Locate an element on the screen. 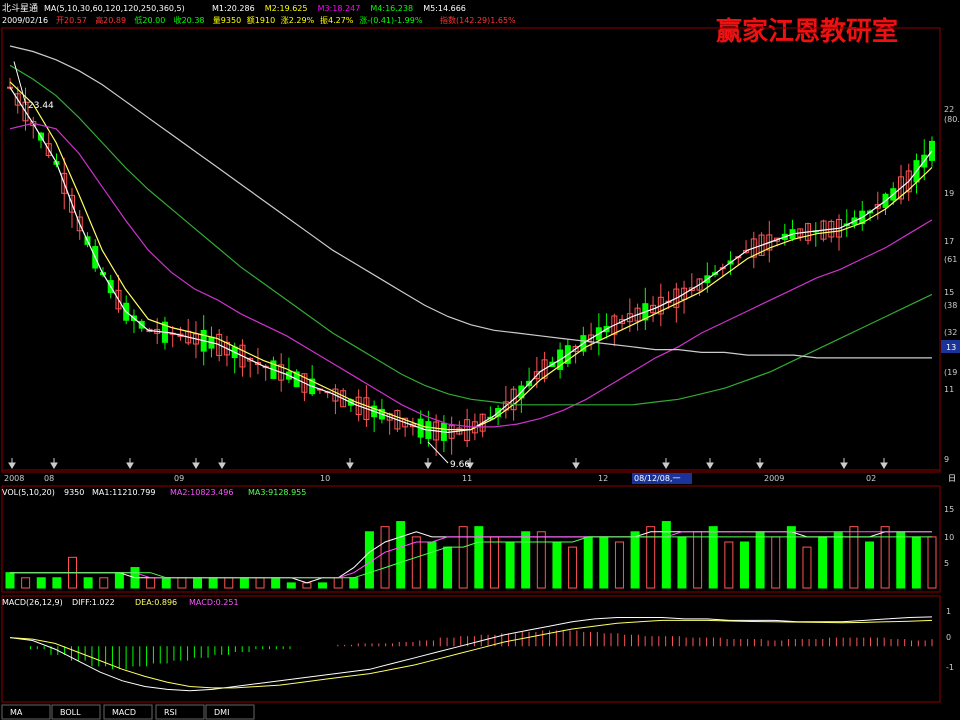 Image resolution: width=960 pixels, height=720 pixels. current-price-label: 13 is located at coordinates (951, 347).